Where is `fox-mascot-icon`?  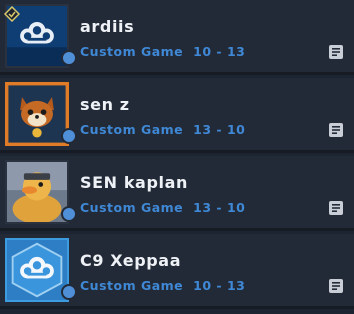
fox-mascot-icon is located at coordinates (37, 114).